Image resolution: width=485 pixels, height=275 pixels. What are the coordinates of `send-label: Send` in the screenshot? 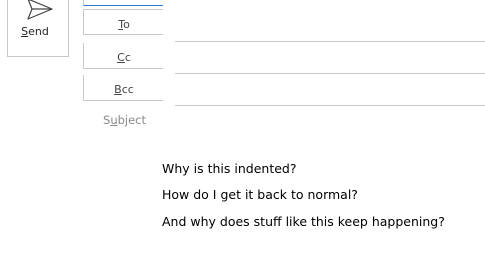 It's located at (35, 31).